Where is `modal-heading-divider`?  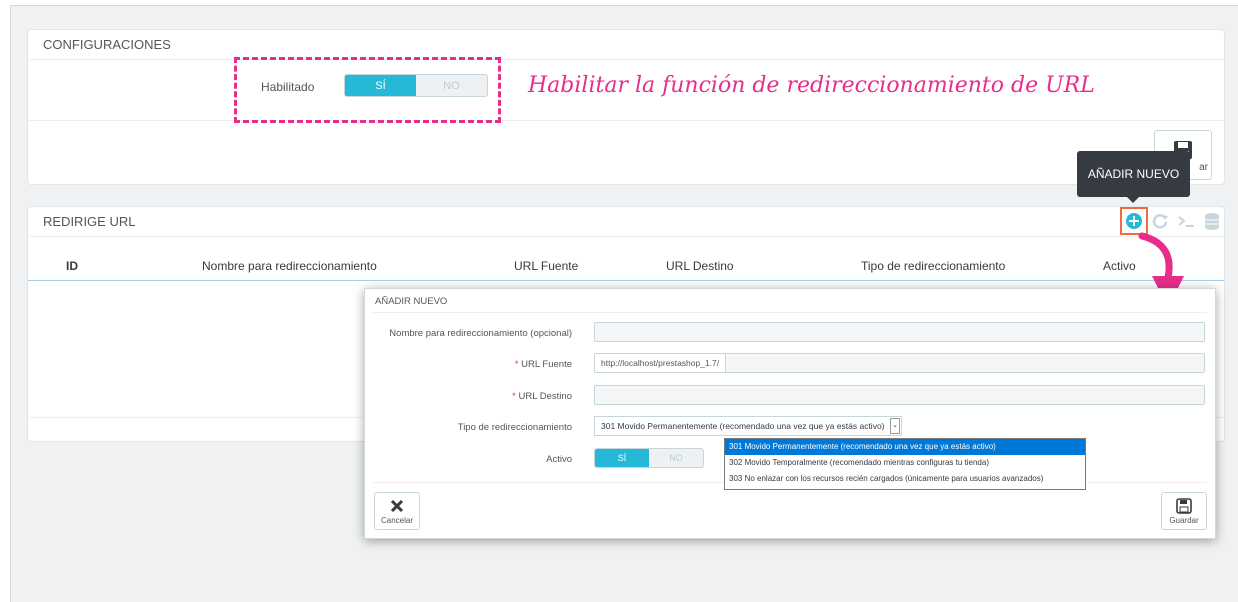 modal-heading-divider is located at coordinates (790, 312).